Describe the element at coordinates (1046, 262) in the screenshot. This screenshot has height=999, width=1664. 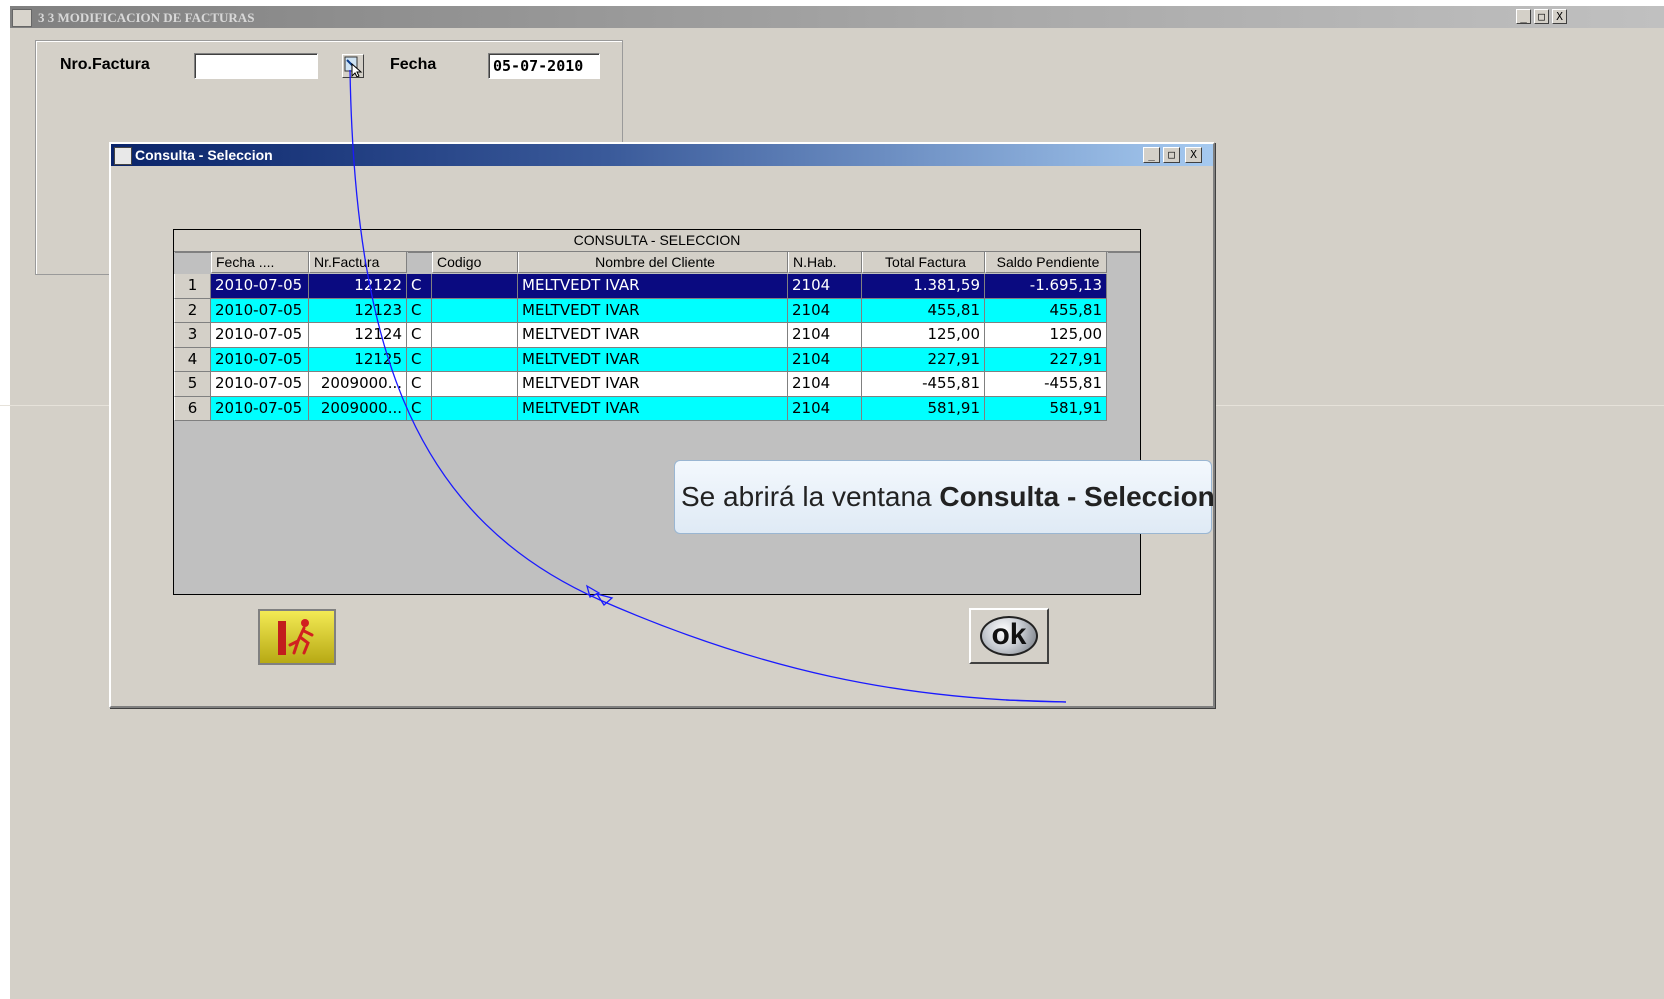
I see `col-header-saldo: Saldo Pendiente` at that location.